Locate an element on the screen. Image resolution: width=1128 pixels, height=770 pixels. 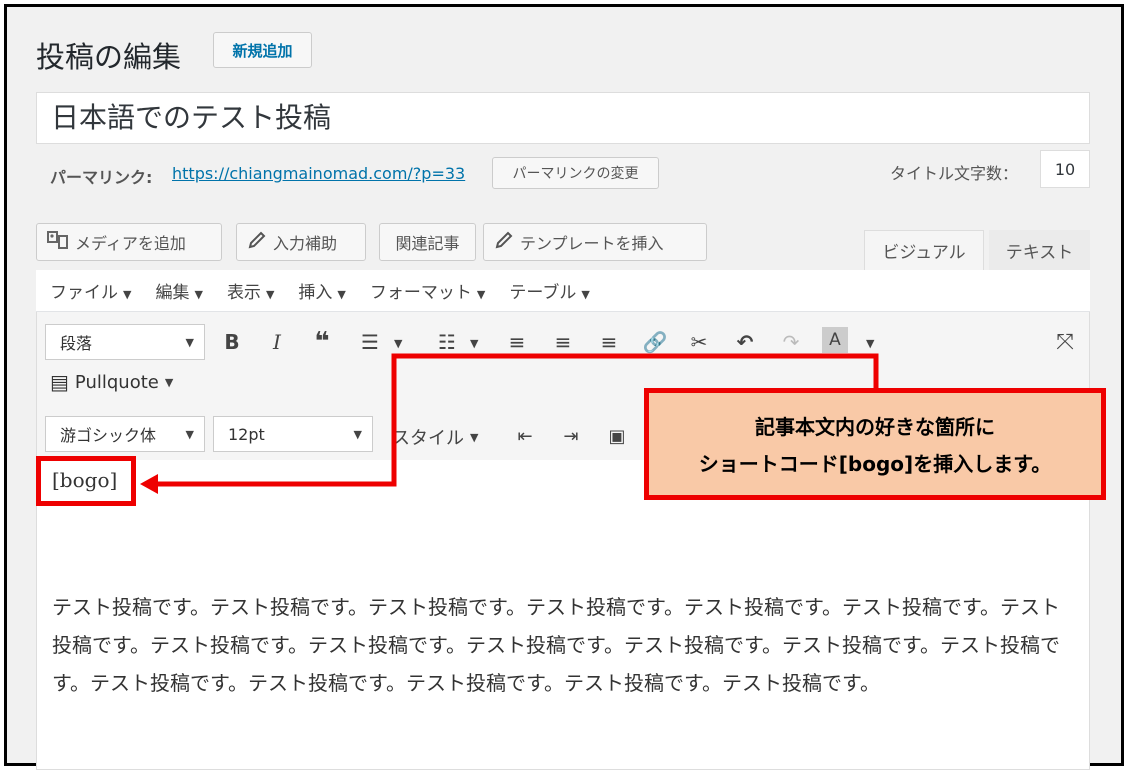
annotation-arrow is located at coordinates (509, 423).